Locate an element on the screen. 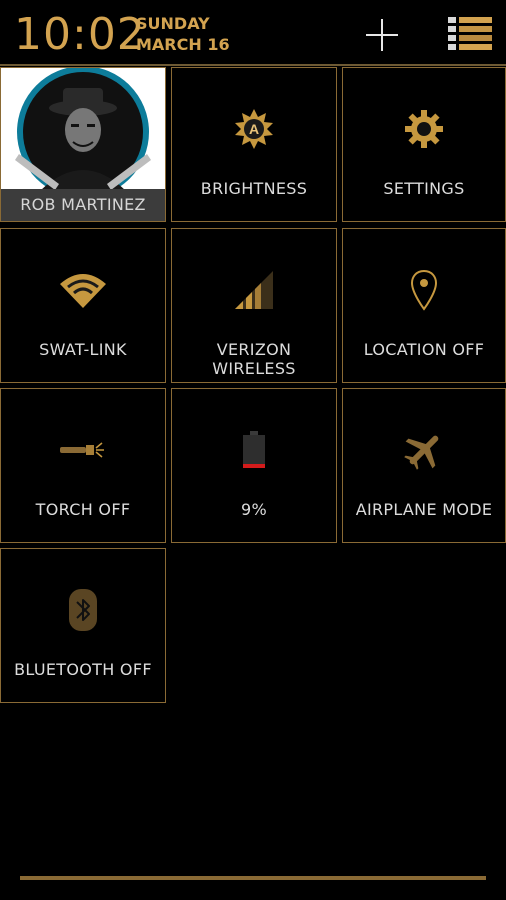 This screenshot has width=506, height=900. wifi-icon is located at coordinates (83, 291).